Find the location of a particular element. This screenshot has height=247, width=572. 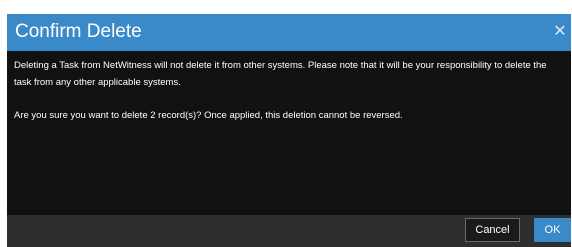

ok-button: OK is located at coordinates (552, 230).